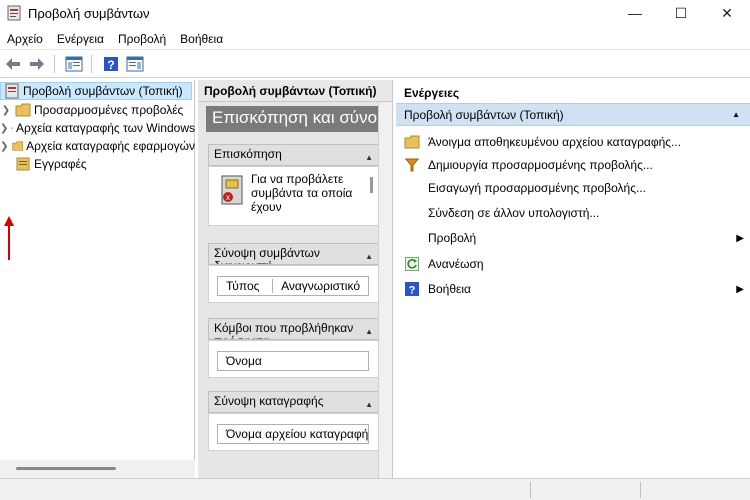 This screenshot has height=500, width=750. What do you see at coordinates (573, 92) in the screenshot?
I see `actions-header: Ενέργειες` at bounding box center [573, 92].